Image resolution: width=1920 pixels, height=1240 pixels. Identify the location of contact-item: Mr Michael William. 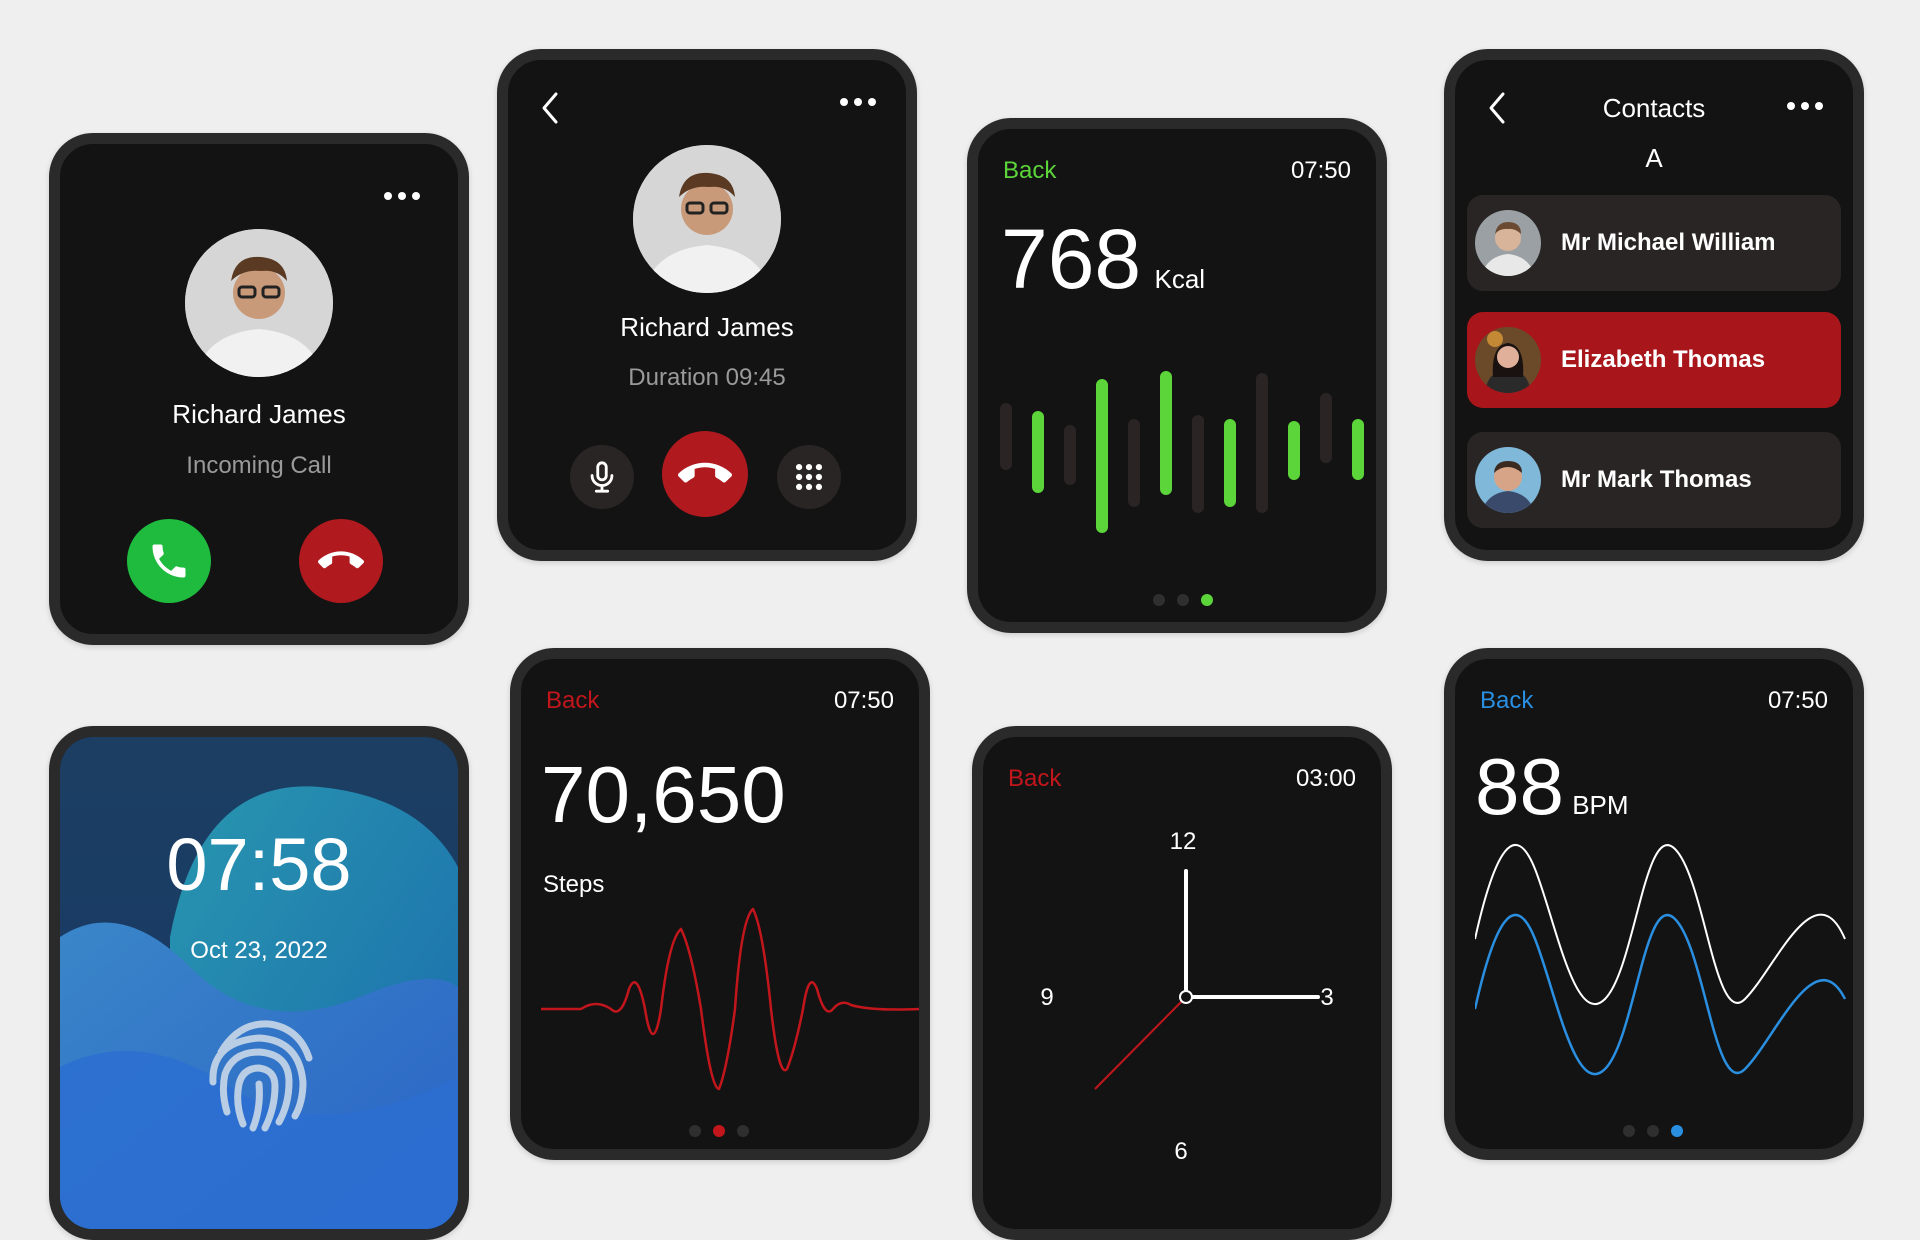
(1654, 243).